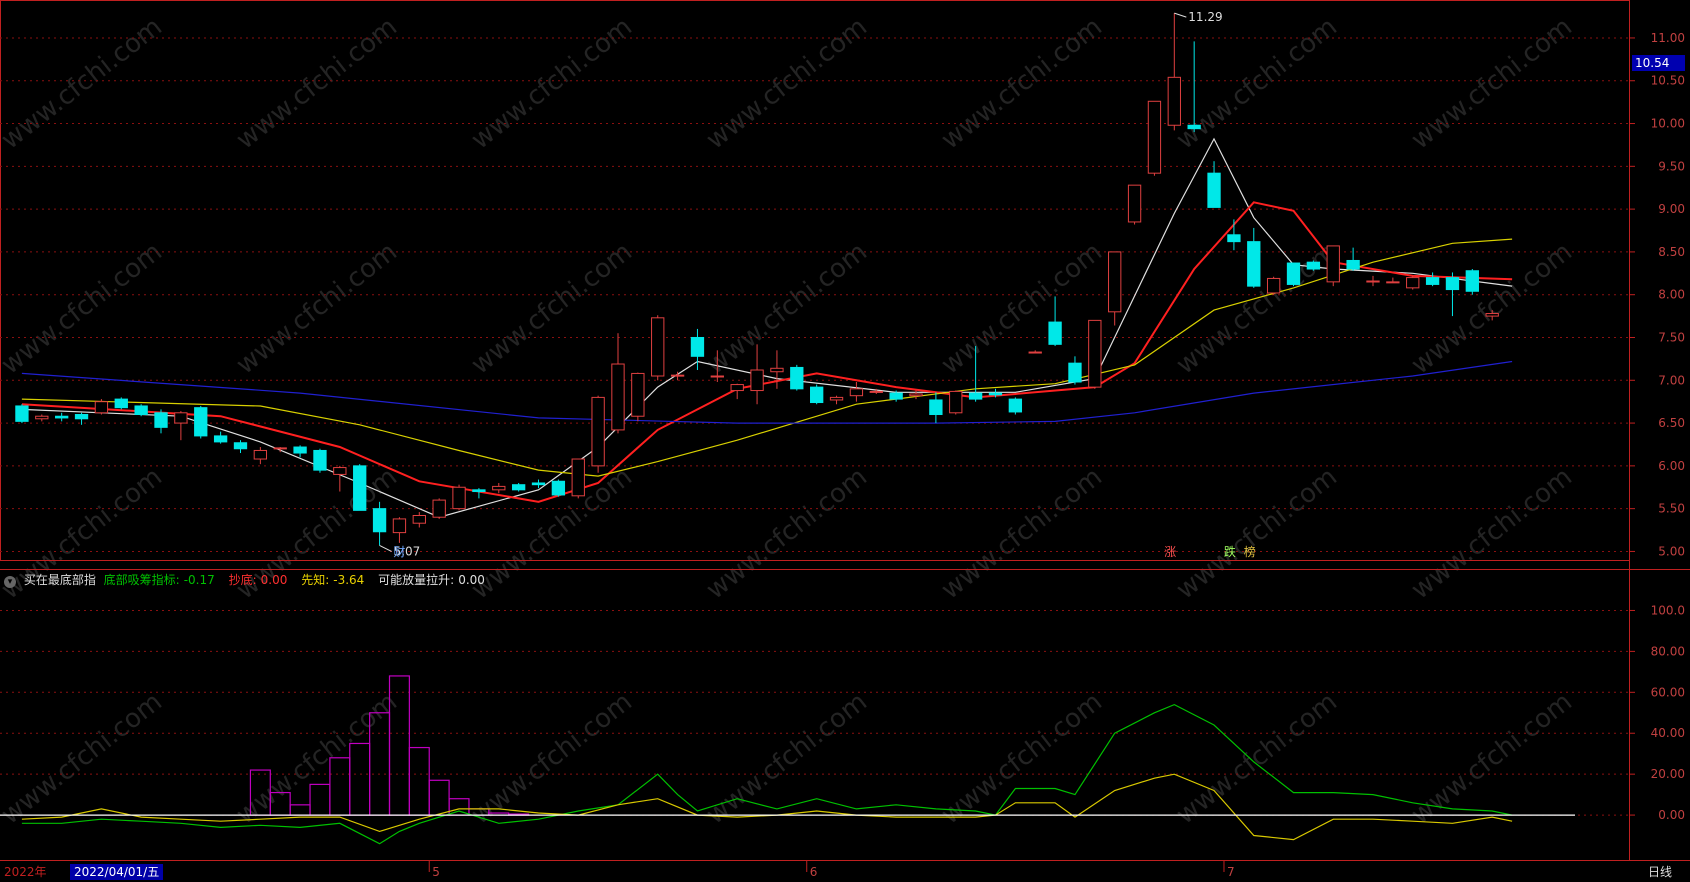 This screenshot has width=1690, height=882. Describe the element at coordinates (340, 786) in the screenshot. I see `ind-bar` at that location.